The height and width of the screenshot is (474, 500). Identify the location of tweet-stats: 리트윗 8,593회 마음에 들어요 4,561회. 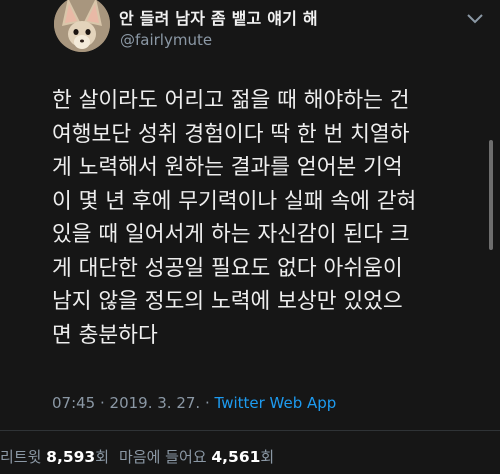
(137, 456).